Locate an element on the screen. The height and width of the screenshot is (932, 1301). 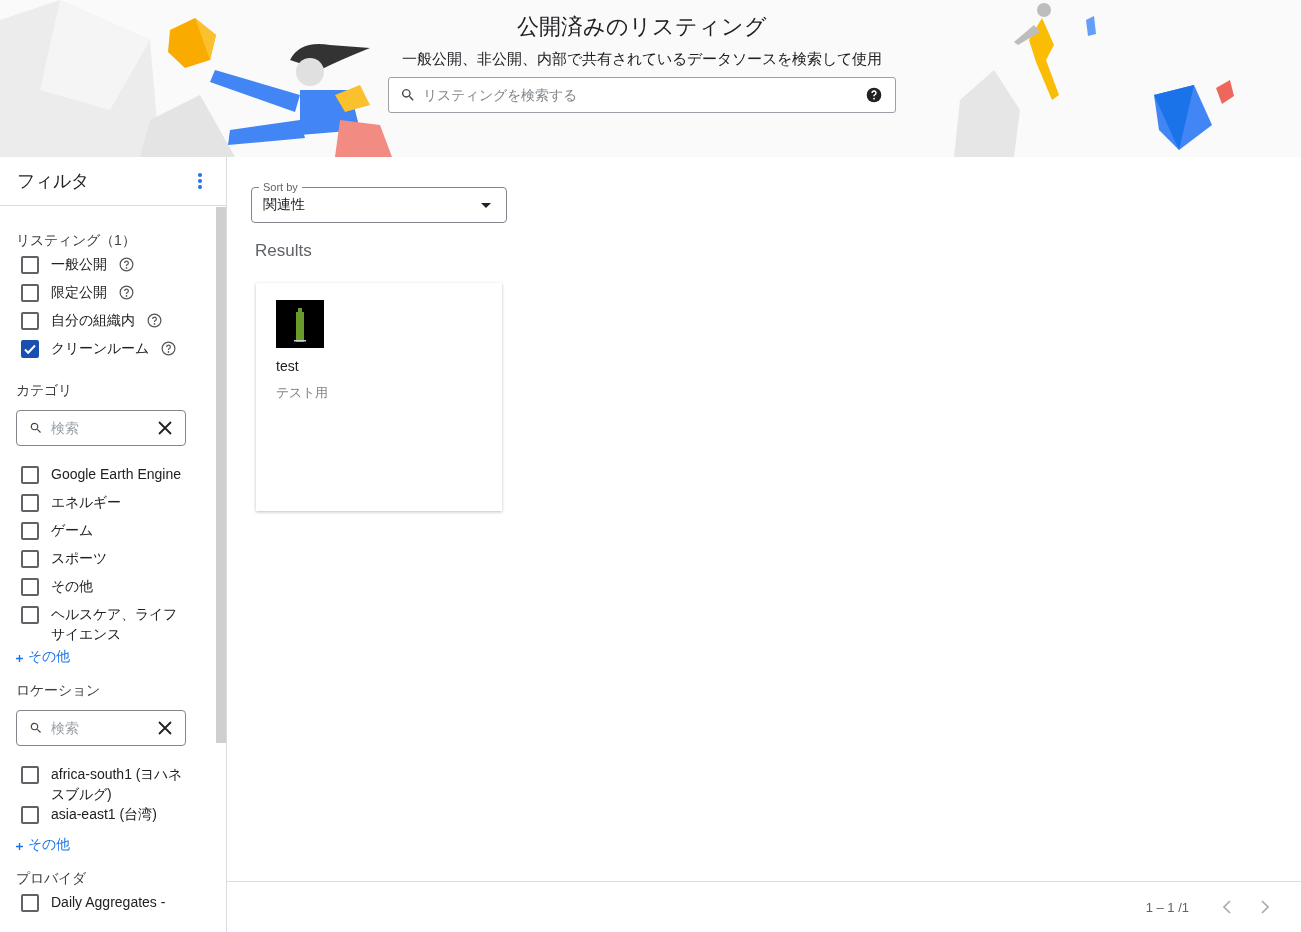
sort-by-dropdown: Sort by 関連性 is located at coordinates (379, 201).